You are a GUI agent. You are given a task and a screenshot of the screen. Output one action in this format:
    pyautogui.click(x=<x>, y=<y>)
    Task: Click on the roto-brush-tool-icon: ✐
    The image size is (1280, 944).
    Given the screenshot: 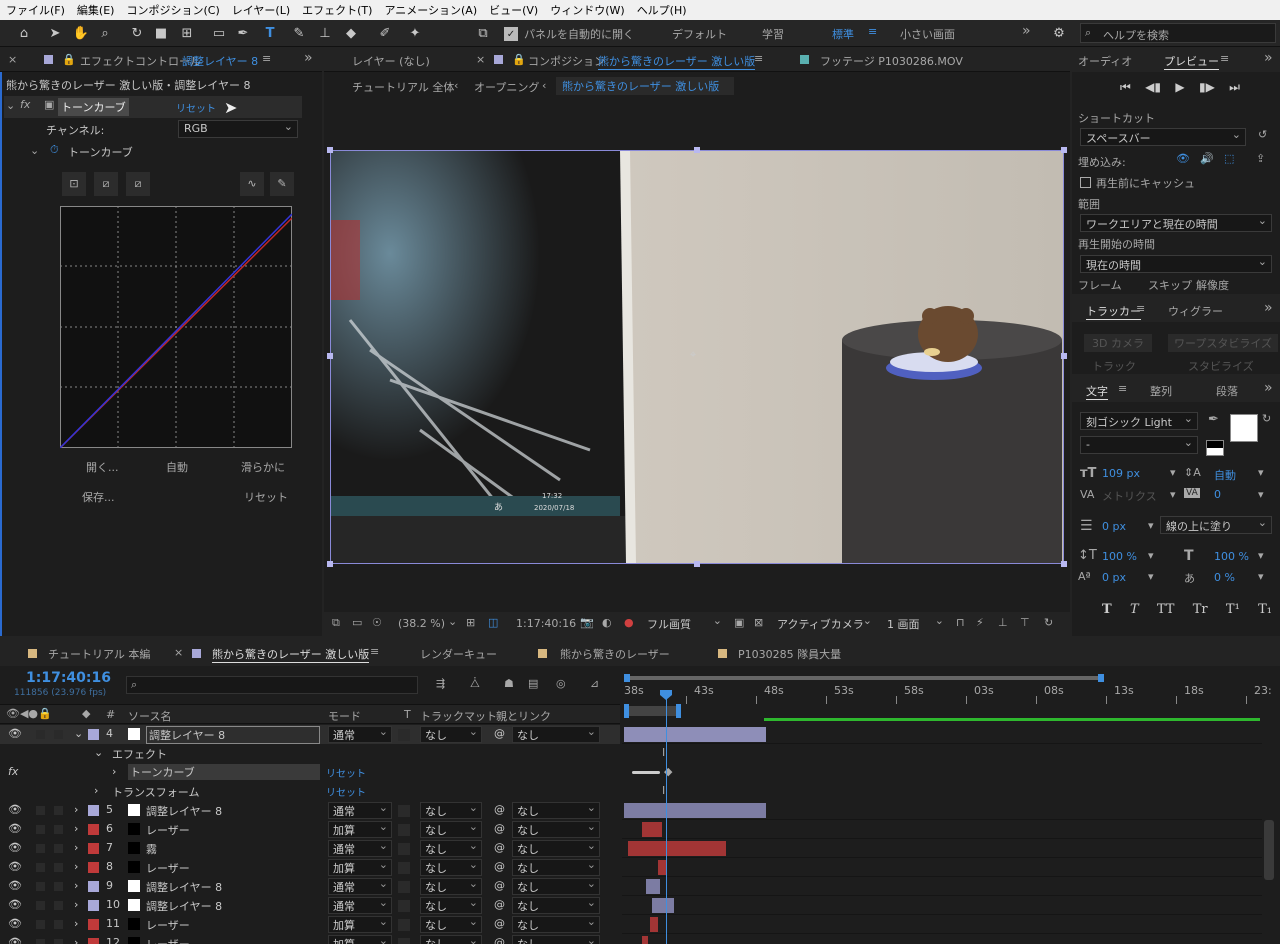 What is the action you would take?
    pyautogui.click(x=385, y=33)
    